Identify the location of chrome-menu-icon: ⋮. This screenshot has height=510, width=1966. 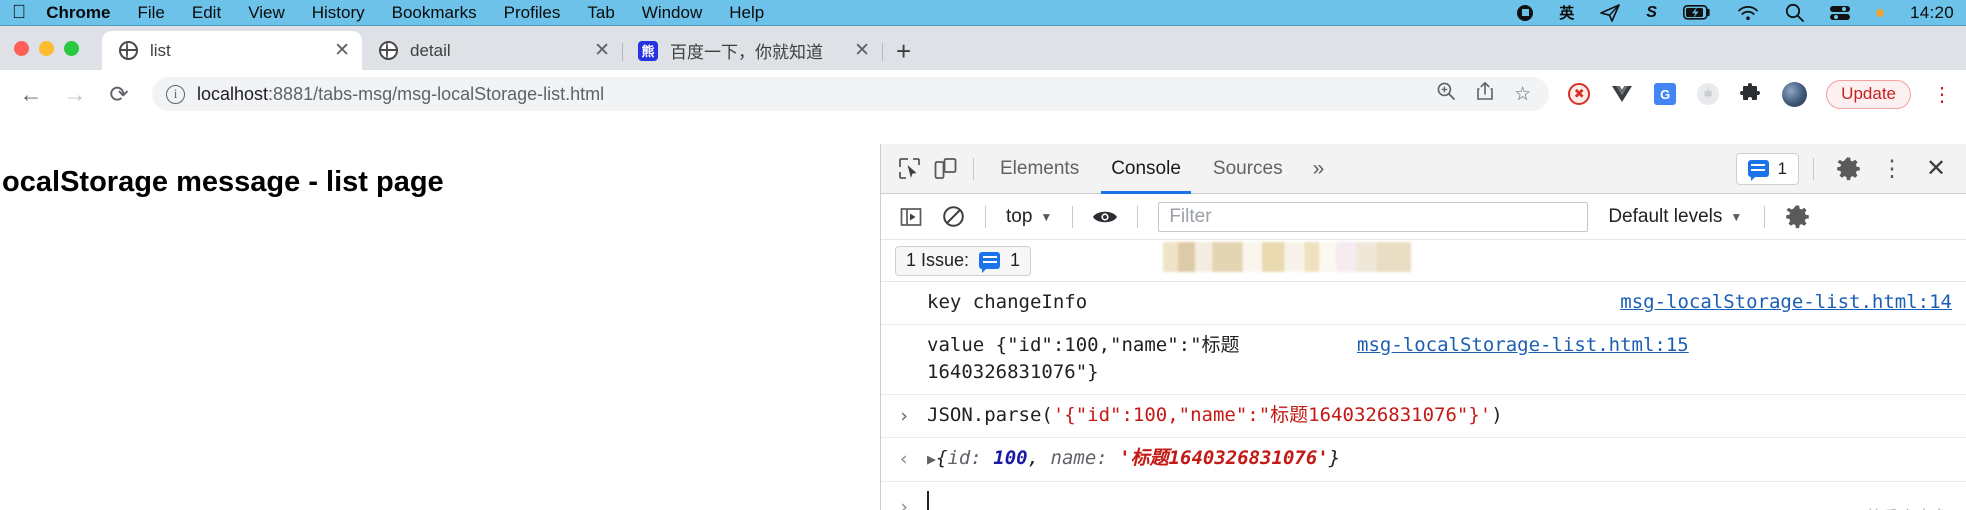
(1942, 94).